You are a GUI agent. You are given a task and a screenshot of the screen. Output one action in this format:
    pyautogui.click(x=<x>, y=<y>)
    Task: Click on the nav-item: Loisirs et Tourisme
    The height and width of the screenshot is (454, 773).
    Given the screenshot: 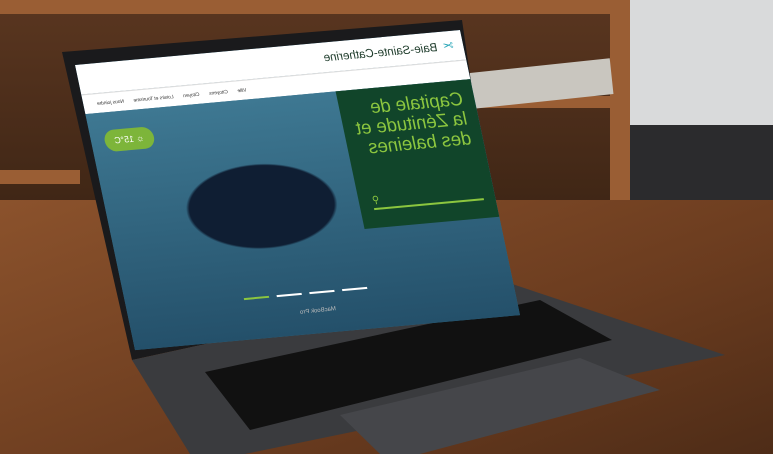 What is the action you would take?
    pyautogui.click(x=153, y=99)
    